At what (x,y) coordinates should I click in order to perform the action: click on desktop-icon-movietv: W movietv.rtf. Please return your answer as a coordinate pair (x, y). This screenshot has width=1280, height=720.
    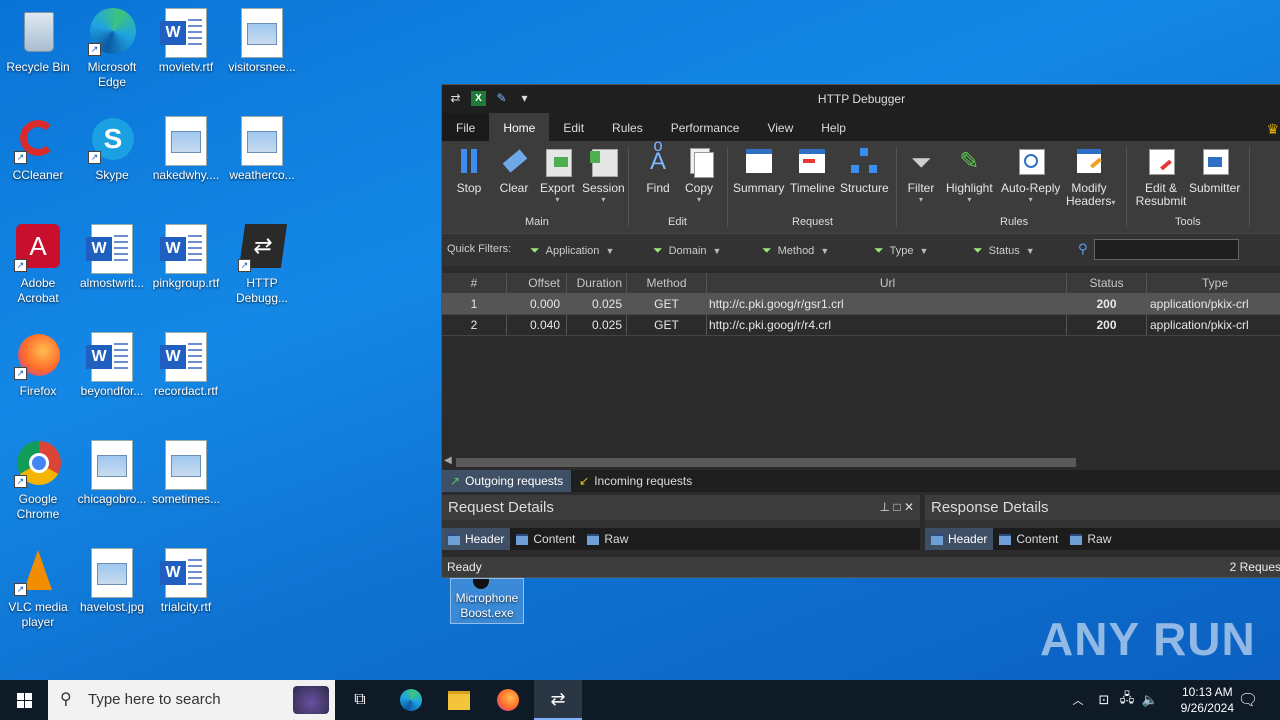
    Looking at the image, I should click on (186, 41).